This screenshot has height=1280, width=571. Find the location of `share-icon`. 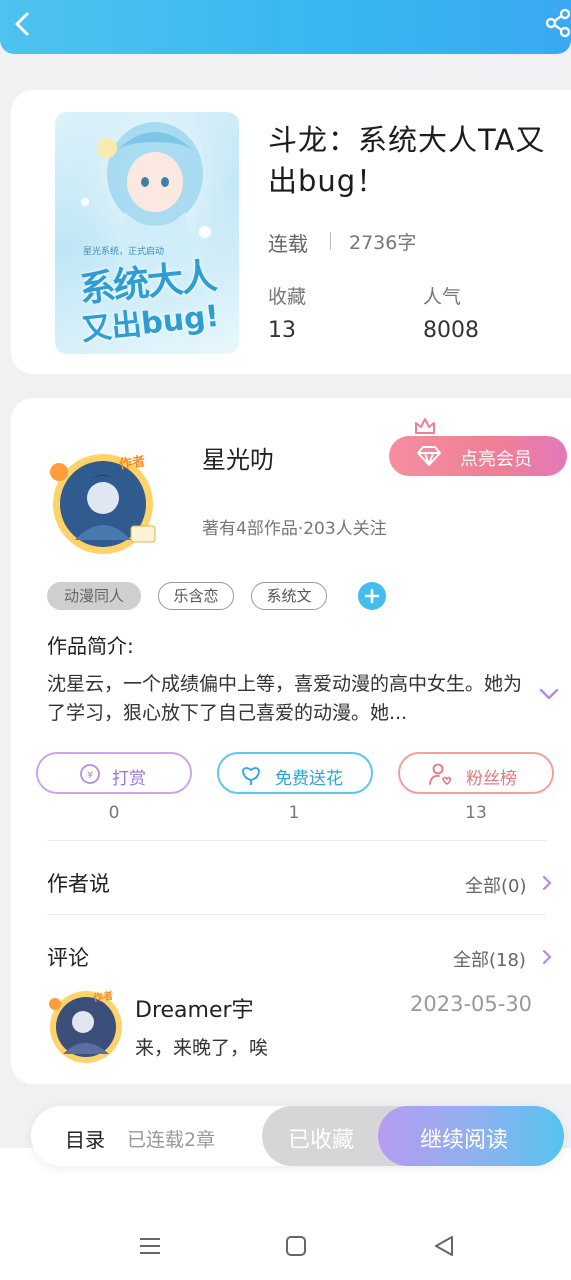

share-icon is located at coordinates (558, 23).